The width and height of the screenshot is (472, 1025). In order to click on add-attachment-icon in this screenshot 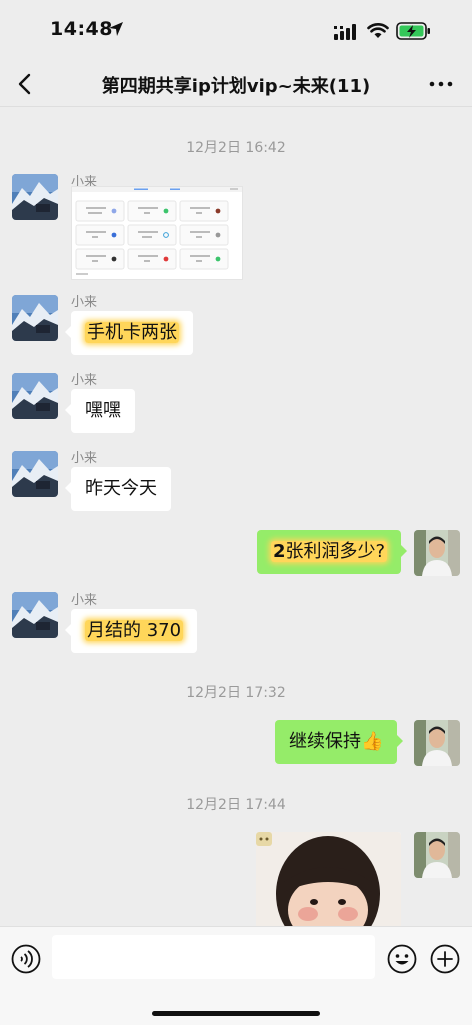, I will do `click(445, 959)`.